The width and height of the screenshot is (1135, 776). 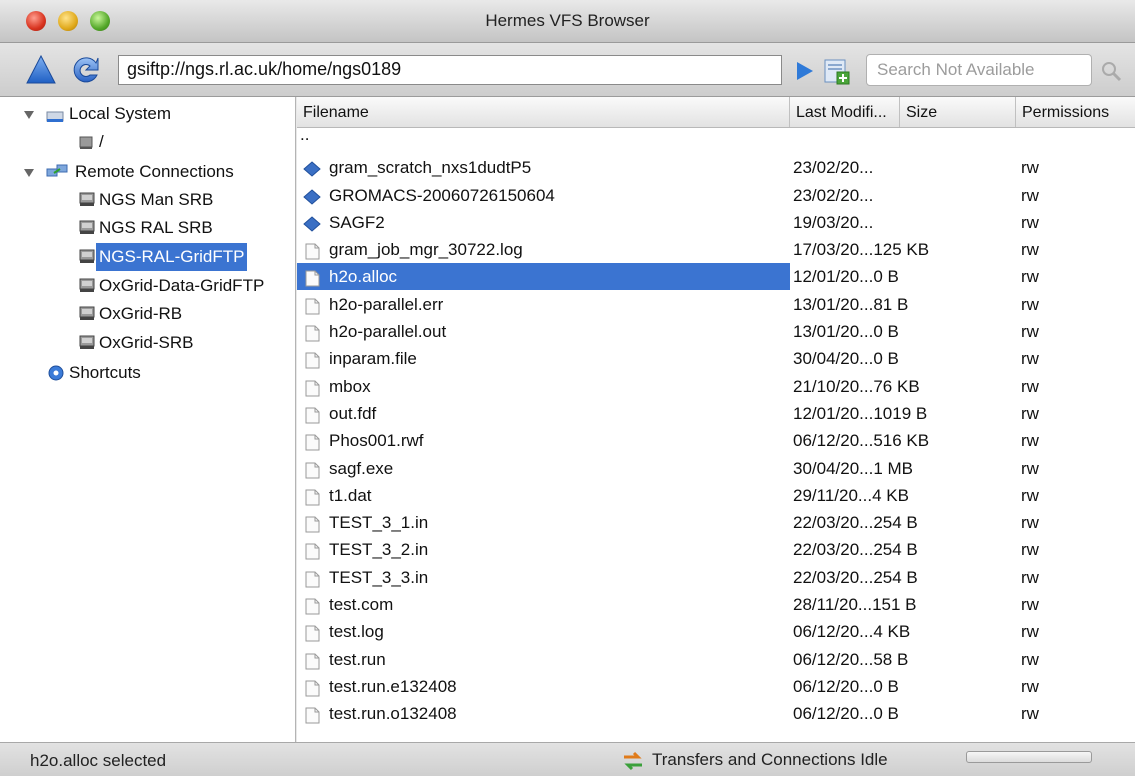 What do you see at coordinates (716, 139) in the screenshot?
I see `parent-directory-row: ..` at bounding box center [716, 139].